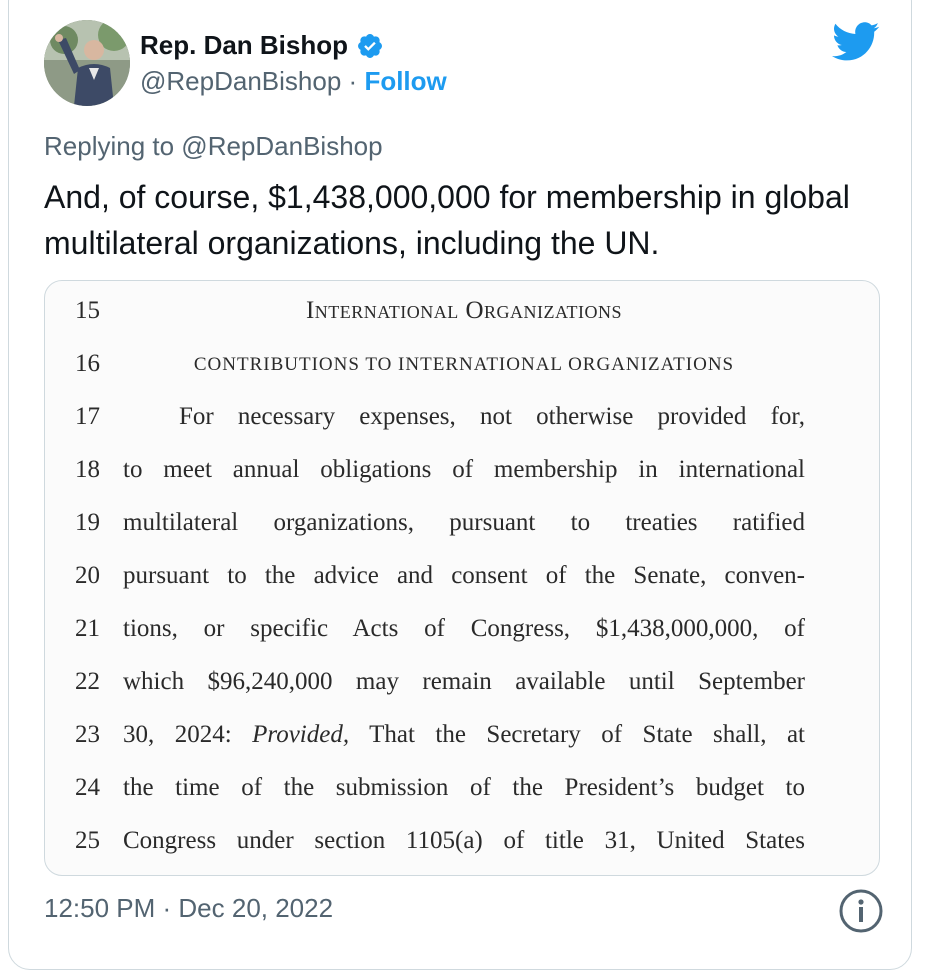 Image resolution: width=926 pixels, height=970 pixels. What do you see at coordinates (87, 416) in the screenshot?
I see `line-number: 17` at bounding box center [87, 416].